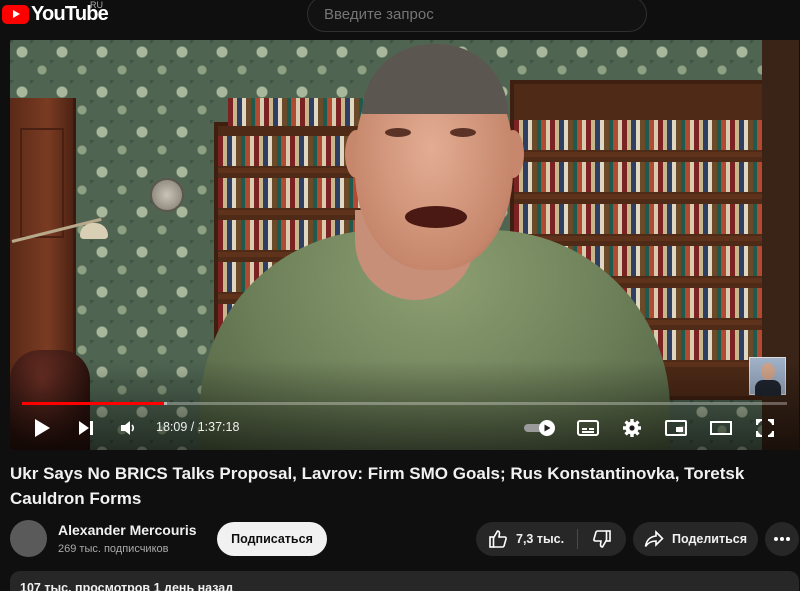 This screenshot has height=591, width=800. I want to click on share-label: Поделиться, so click(710, 539).